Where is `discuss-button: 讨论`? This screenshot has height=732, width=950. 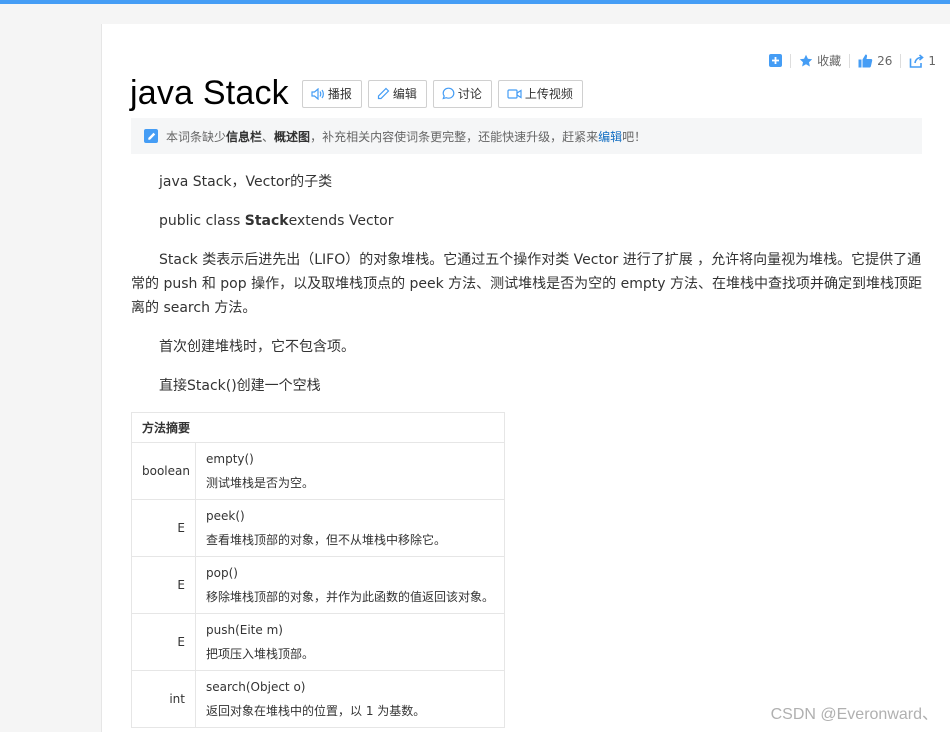 discuss-button: 讨论 is located at coordinates (462, 93).